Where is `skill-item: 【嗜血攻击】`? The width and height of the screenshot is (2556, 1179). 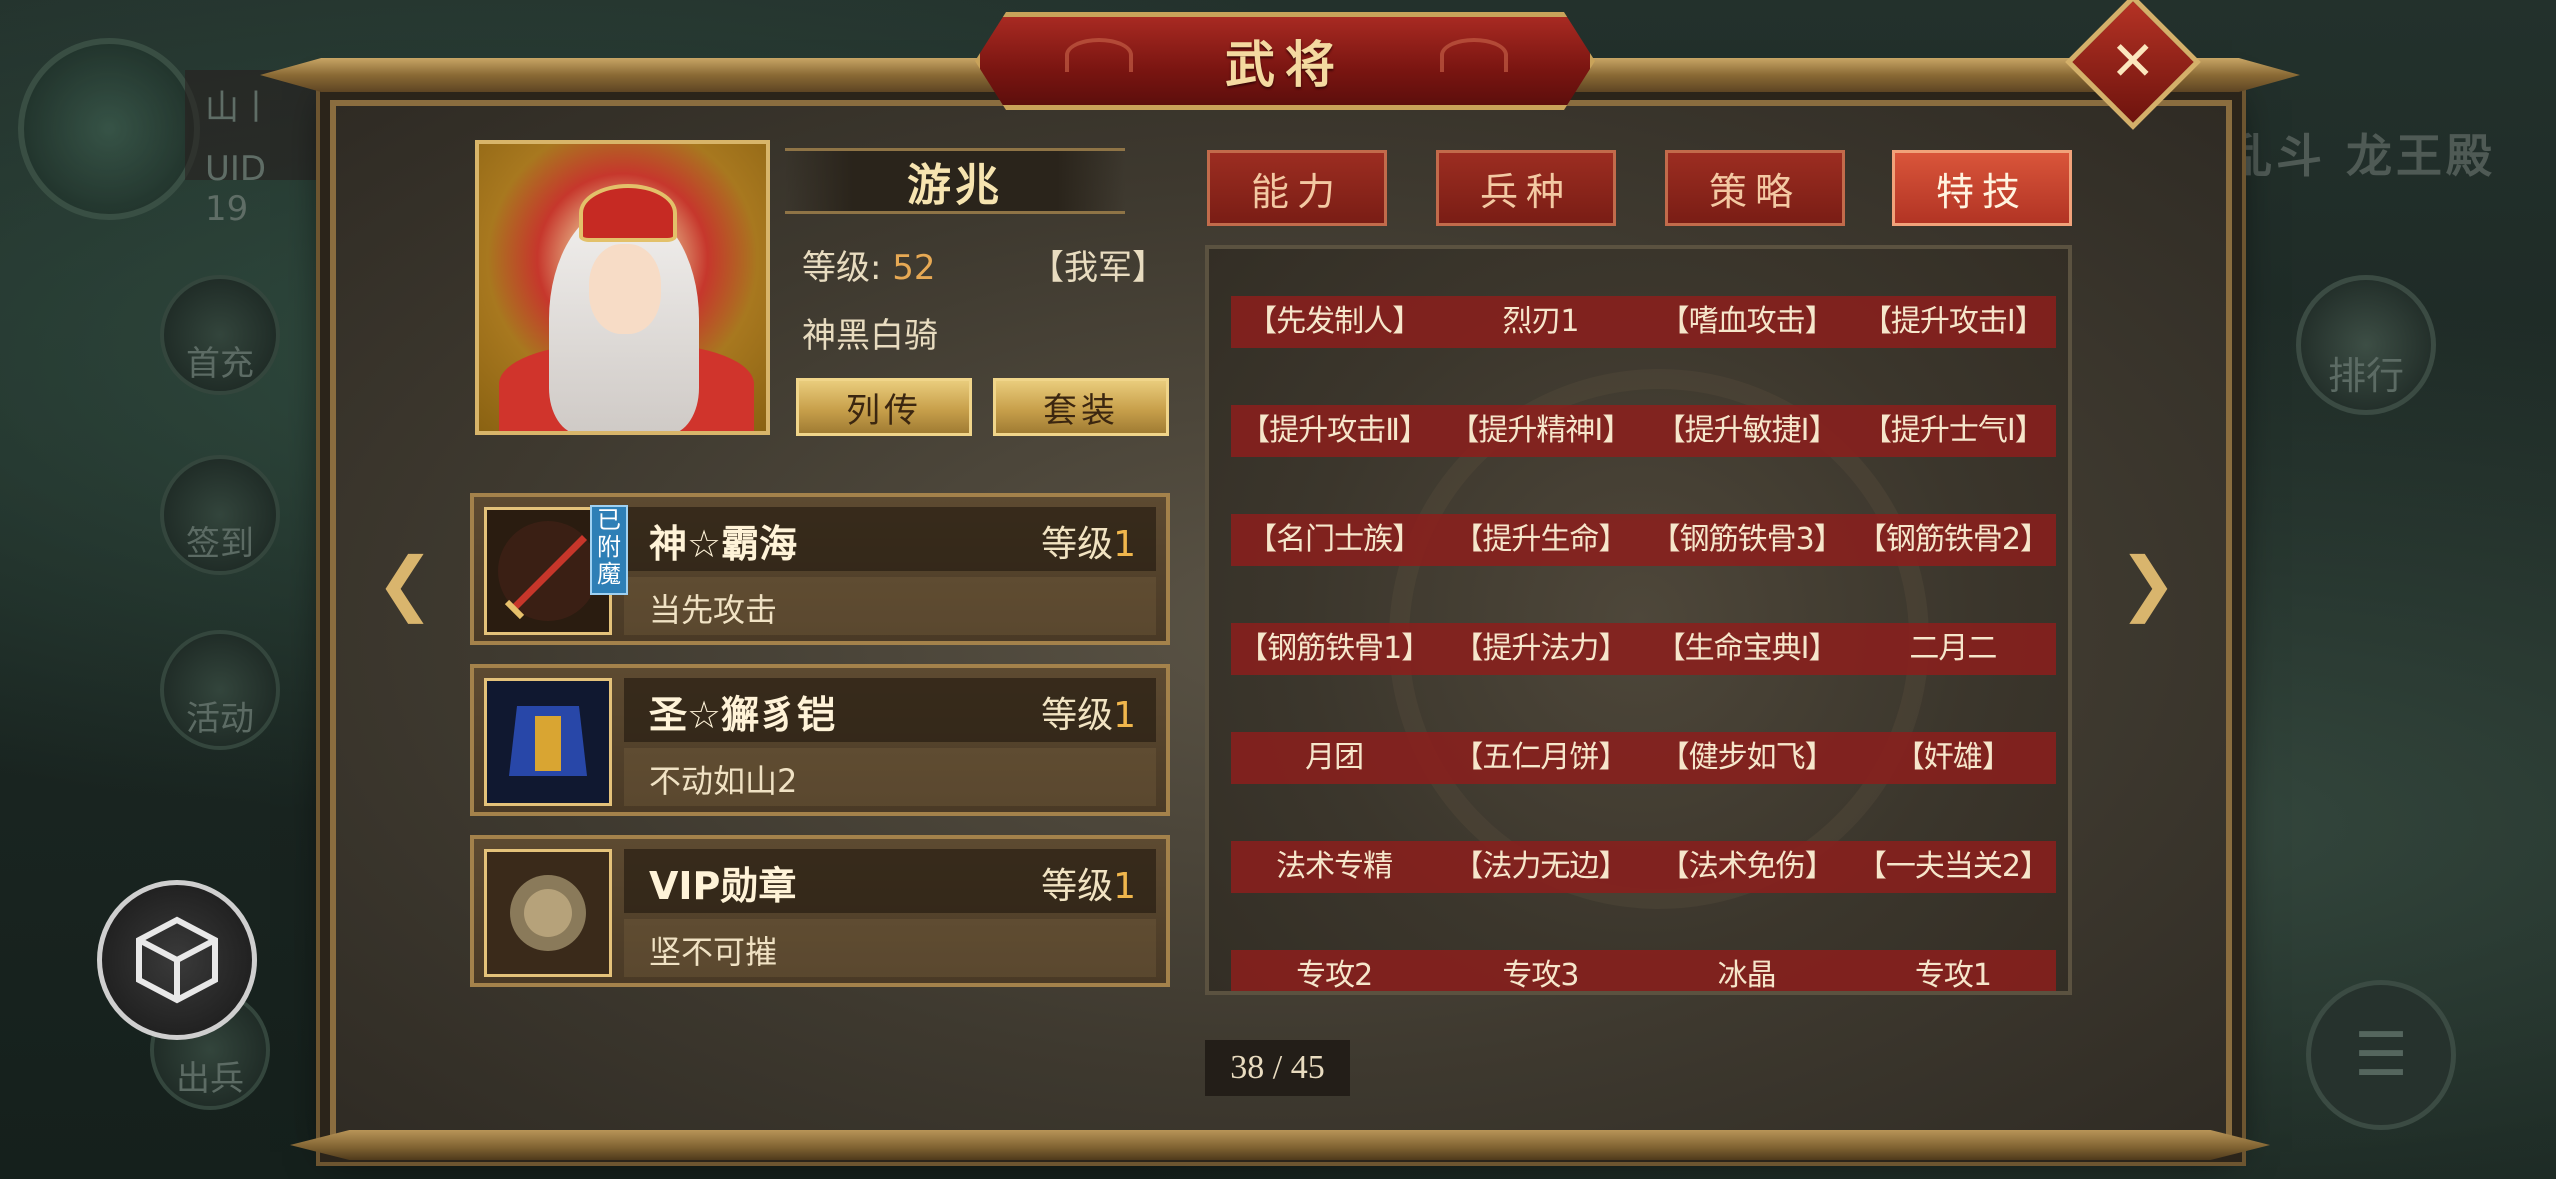
skill-item: 【嗜血攻击】 is located at coordinates (1747, 322).